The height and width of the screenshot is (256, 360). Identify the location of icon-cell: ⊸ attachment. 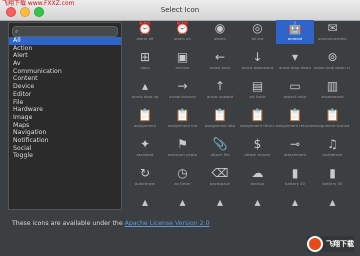
(295, 148).